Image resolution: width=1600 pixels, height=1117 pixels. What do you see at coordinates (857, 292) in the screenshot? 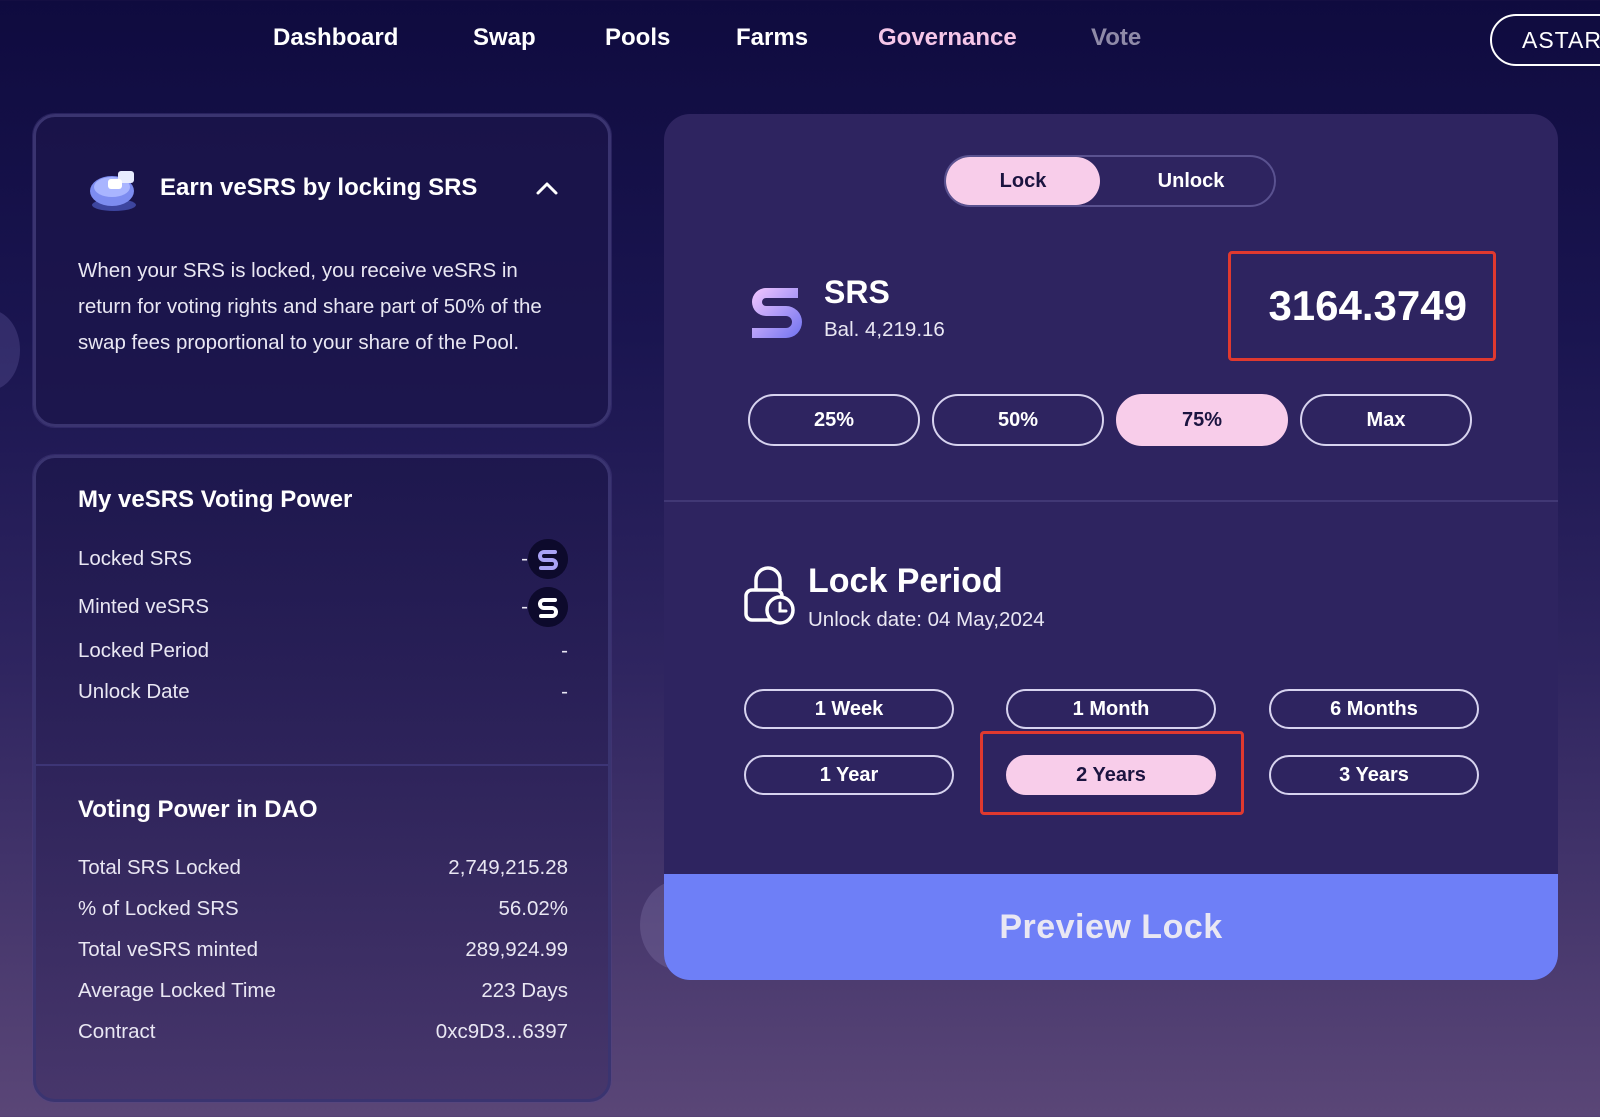
I see `token-name: SRS` at bounding box center [857, 292].